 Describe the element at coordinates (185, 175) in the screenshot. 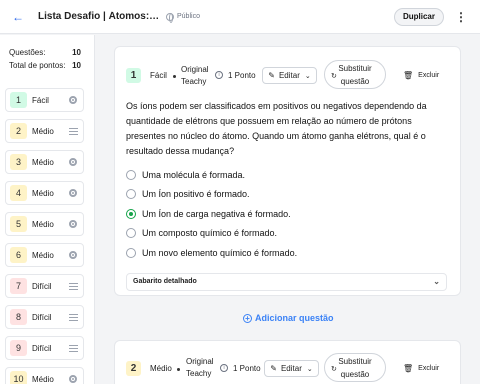

I see `answer-option: Uma molécula é formada.` at that location.